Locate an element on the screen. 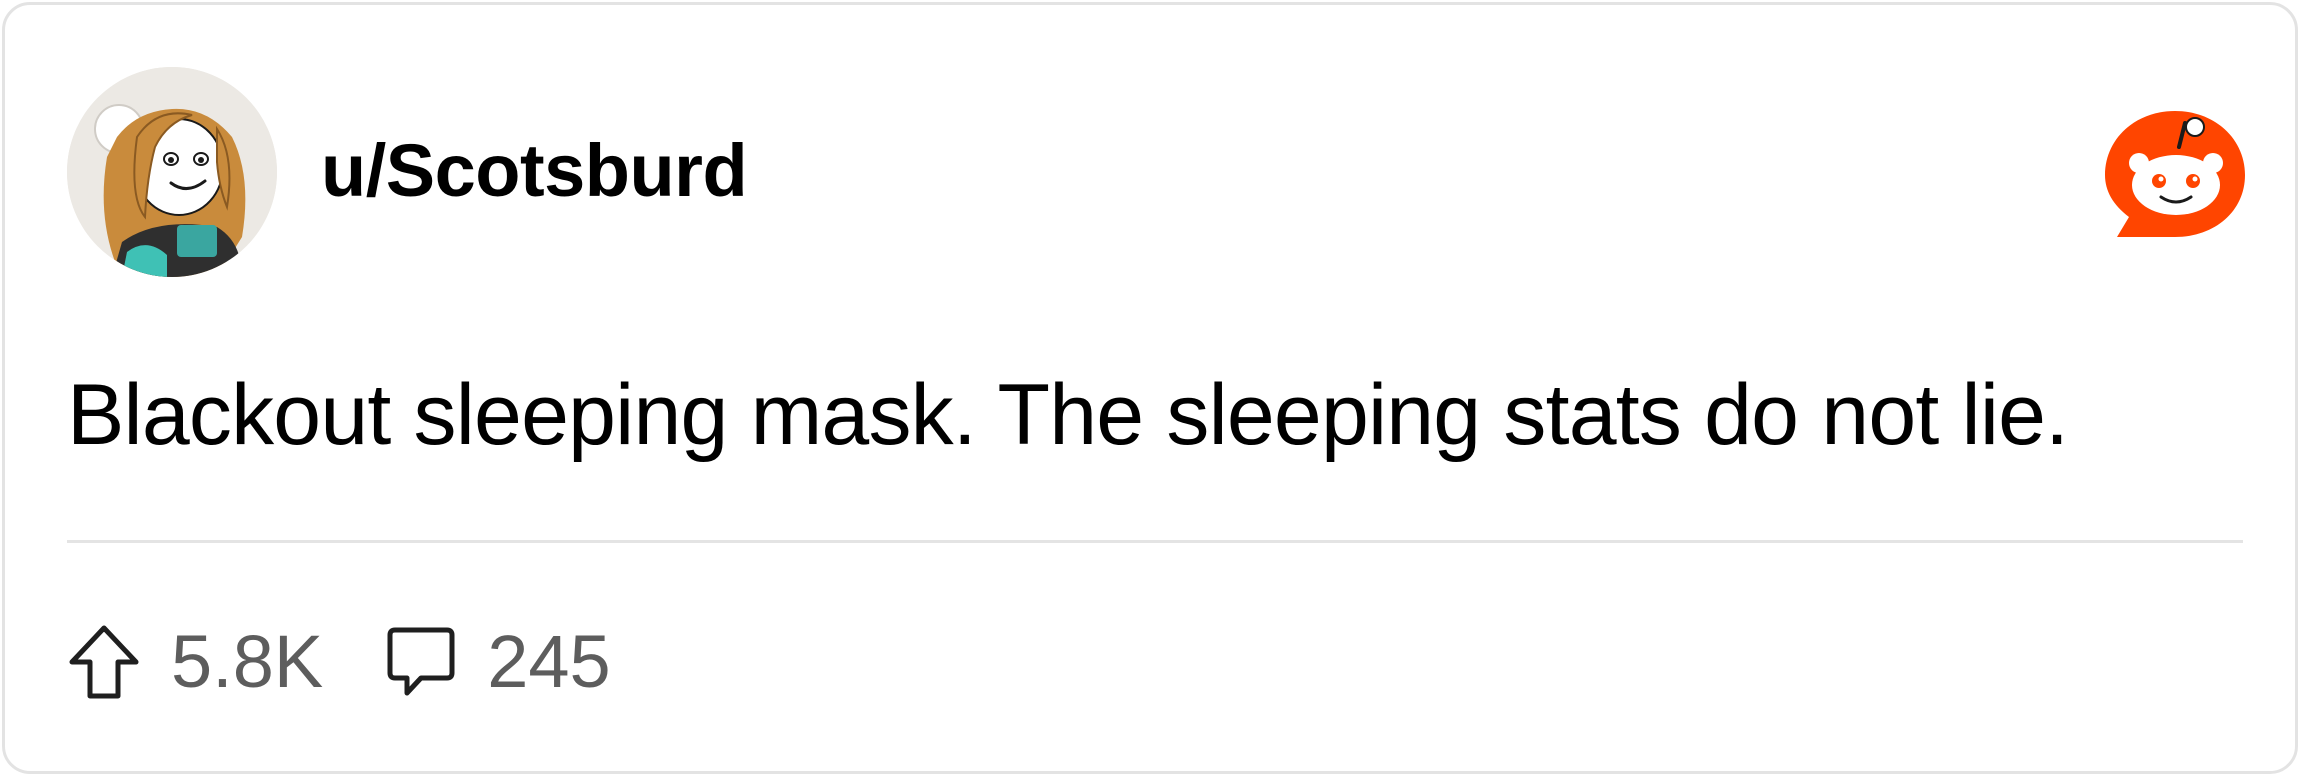 The image size is (2304, 780). comment-count: 245 is located at coordinates (549, 661).